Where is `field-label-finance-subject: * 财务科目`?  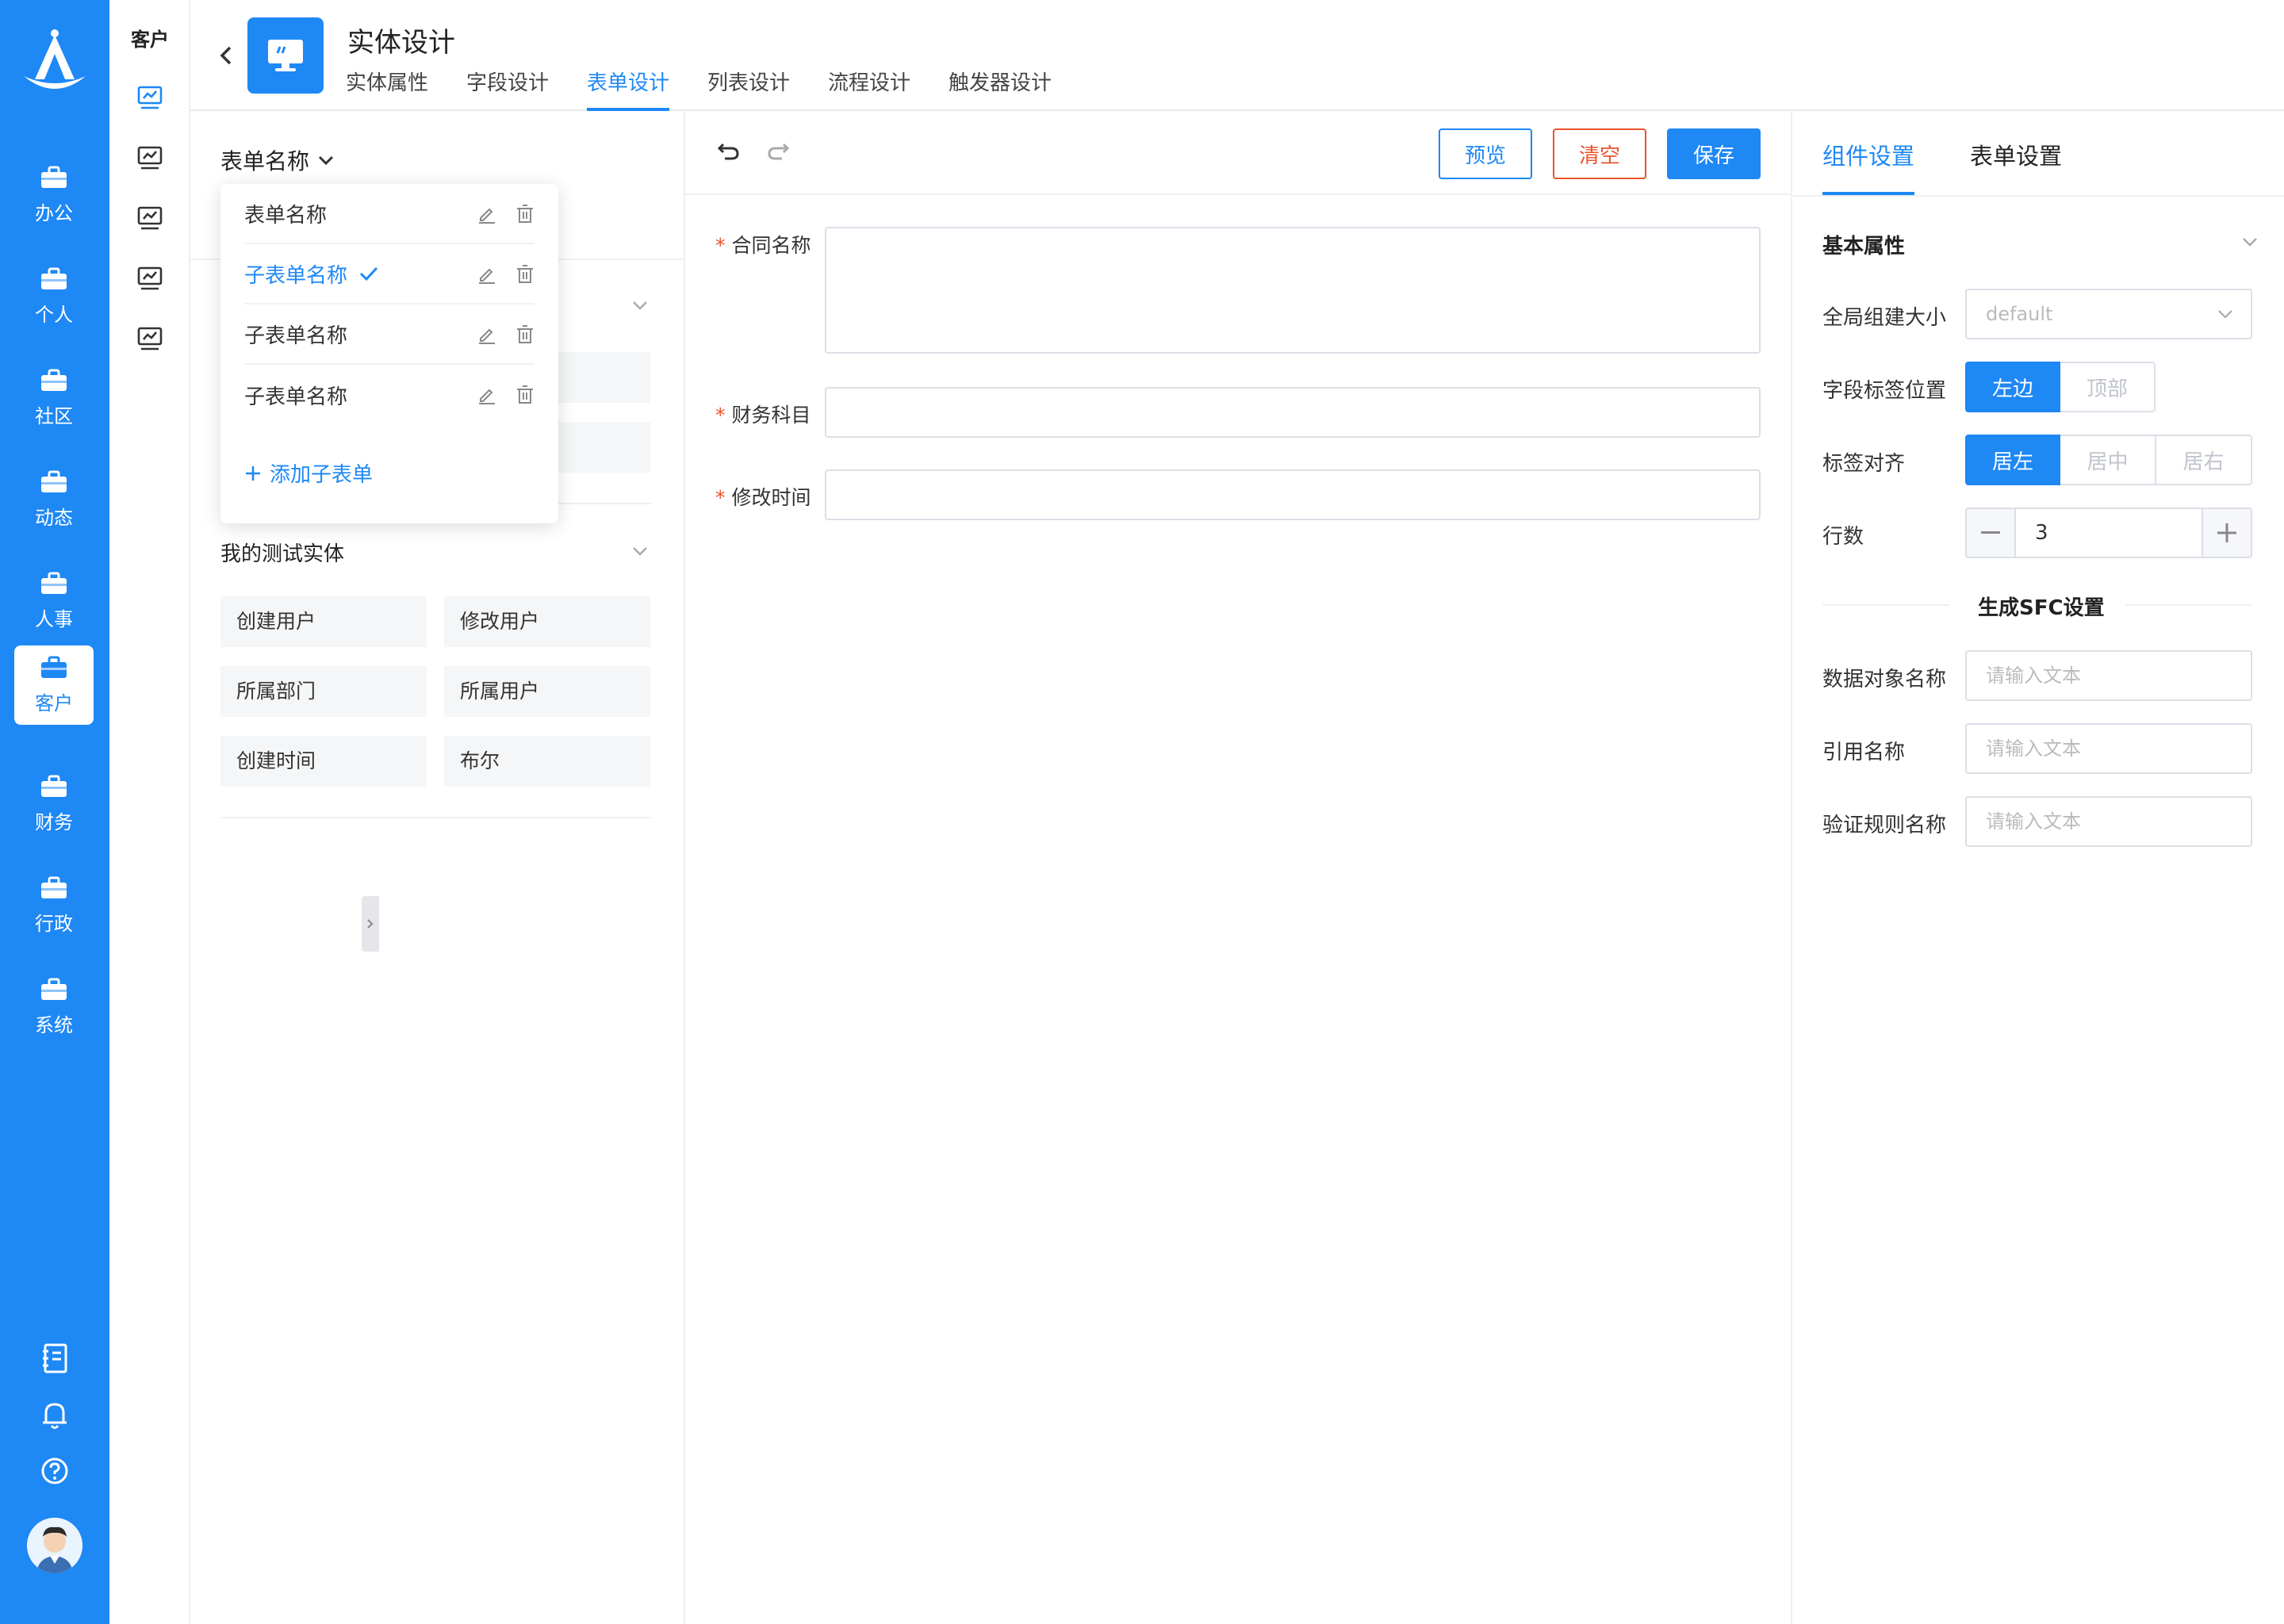
field-label-finance-subject: * 财务科目 is located at coordinates (763, 414).